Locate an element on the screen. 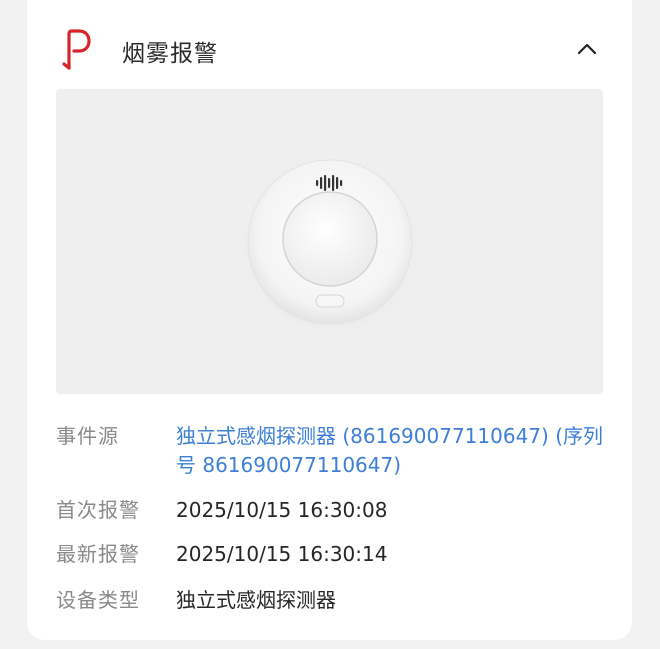  detail-label: 首次报警 is located at coordinates (98, 510).